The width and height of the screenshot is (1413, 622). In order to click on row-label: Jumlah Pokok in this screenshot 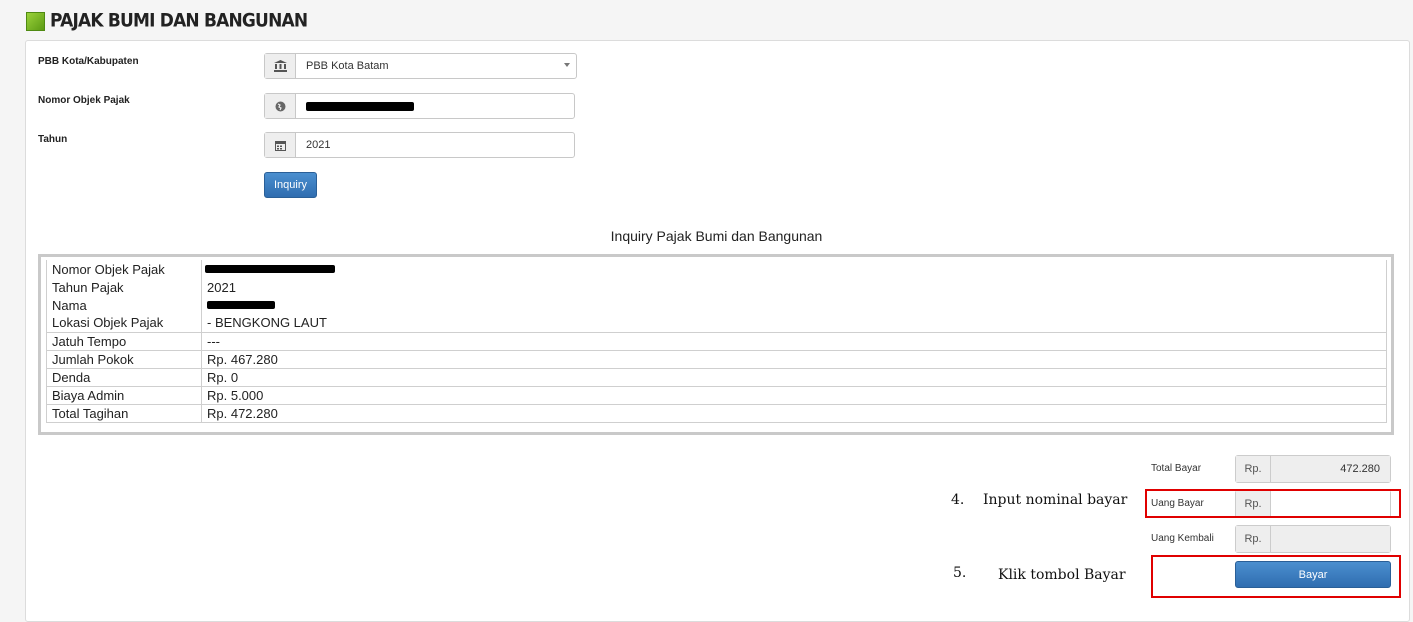, I will do `click(124, 359)`.